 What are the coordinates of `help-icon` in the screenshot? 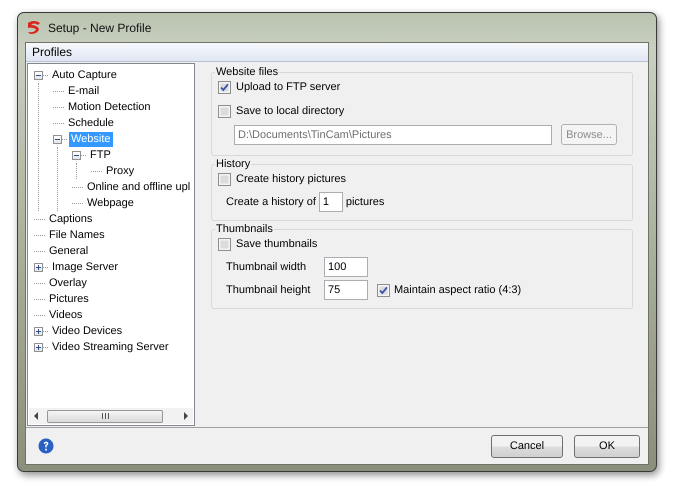 It's located at (46, 446).